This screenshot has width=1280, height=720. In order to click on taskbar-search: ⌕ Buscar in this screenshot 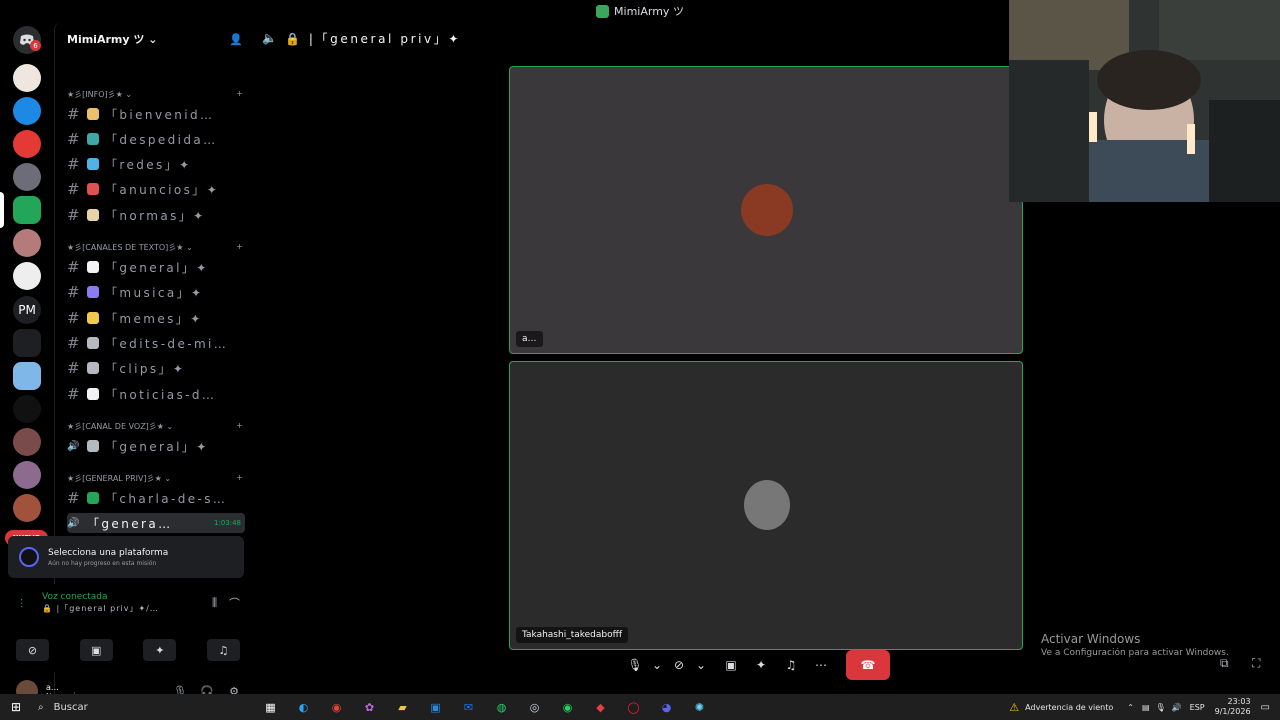, I will do `click(102, 707)`.